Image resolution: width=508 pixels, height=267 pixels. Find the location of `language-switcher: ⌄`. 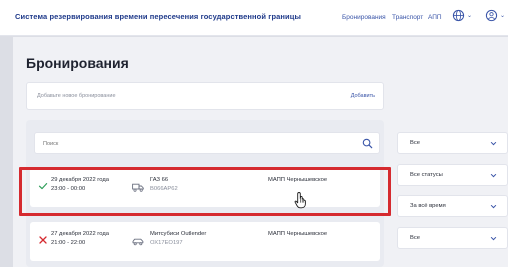

language-switcher: ⌄ is located at coordinates (462, 15).